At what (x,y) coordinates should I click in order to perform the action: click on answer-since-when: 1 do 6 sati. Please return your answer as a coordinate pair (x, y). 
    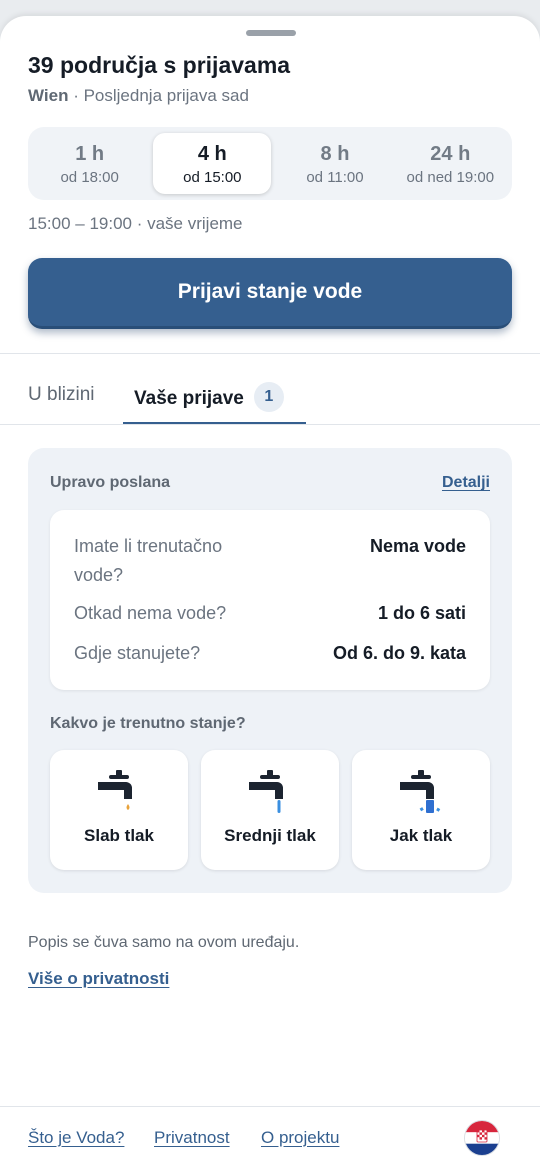
    Looking at the image, I should click on (421, 613).